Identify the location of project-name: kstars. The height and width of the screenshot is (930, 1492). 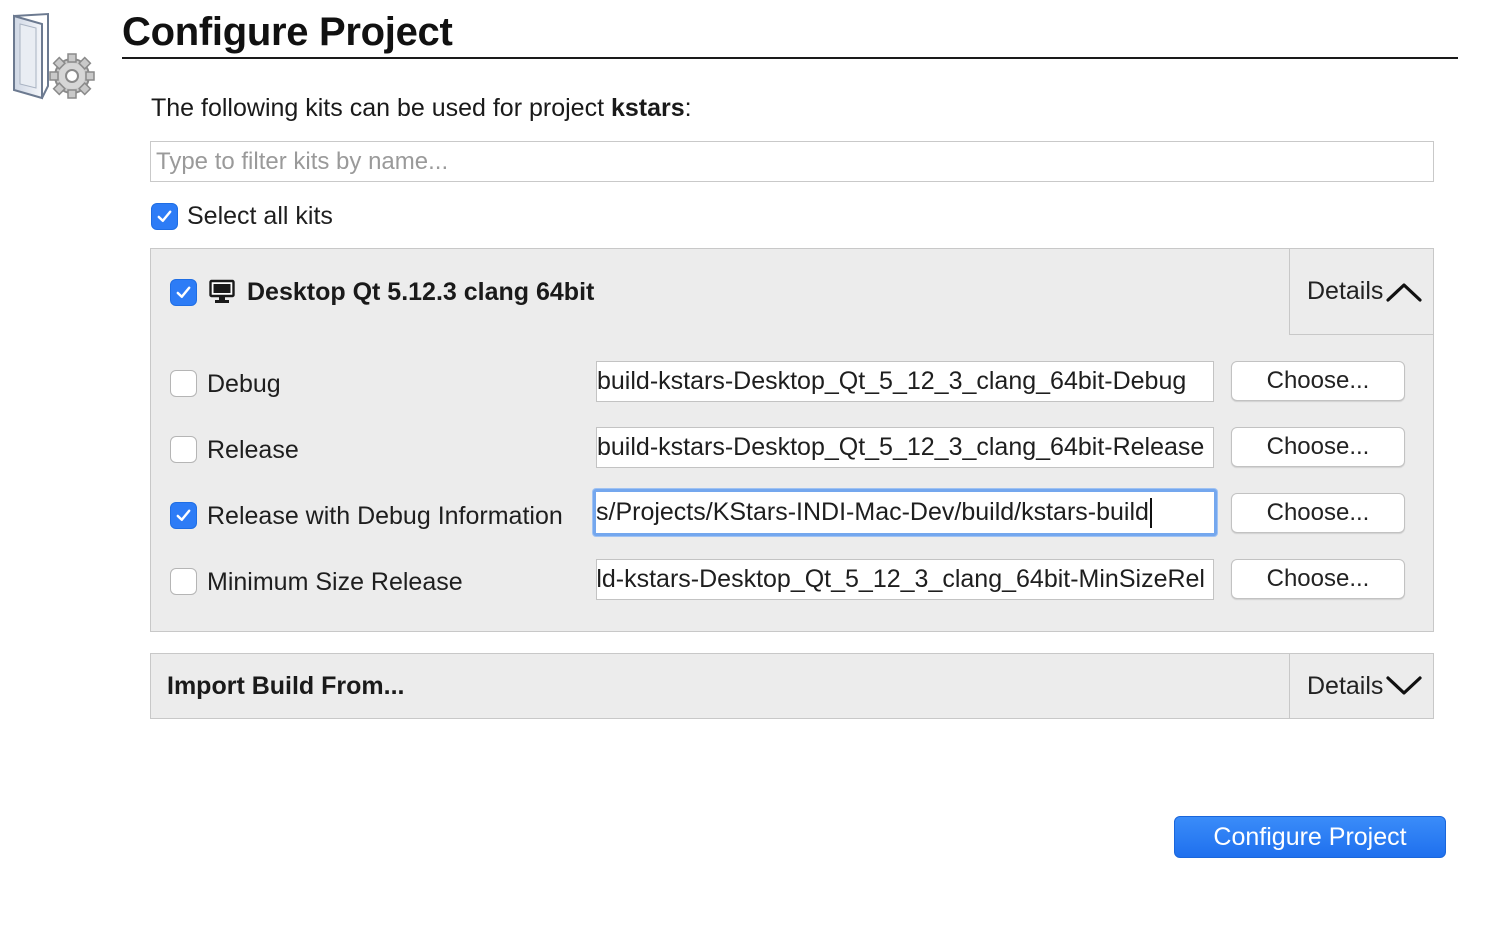
(647, 108).